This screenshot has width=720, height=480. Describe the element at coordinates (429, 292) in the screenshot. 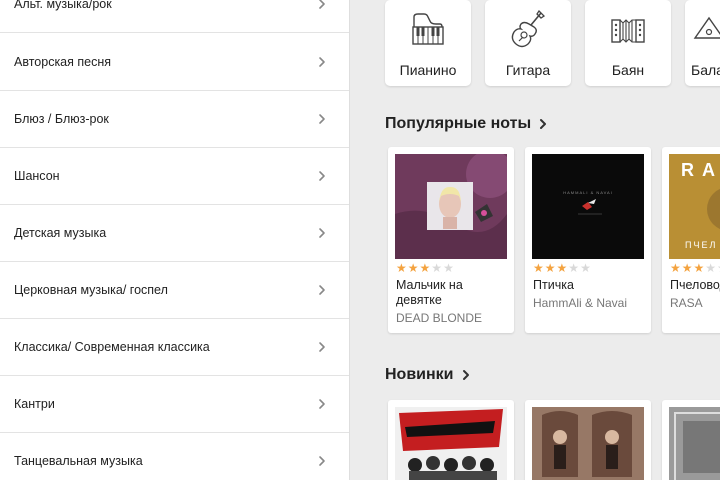

I see `song-title: Мальчик на девятке` at that location.